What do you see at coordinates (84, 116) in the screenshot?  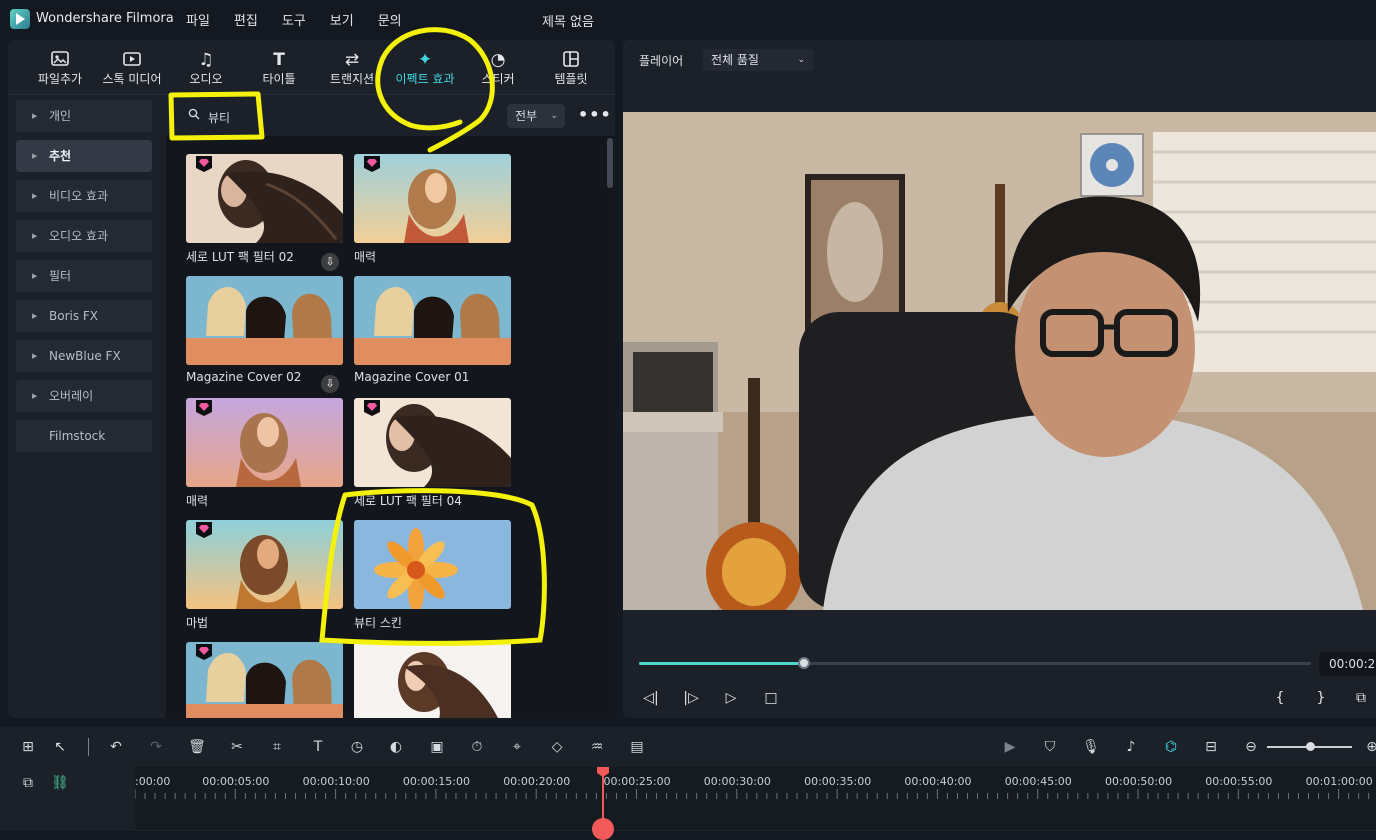 I see `category-personal: ▶ 개인` at bounding box center [84, 116].